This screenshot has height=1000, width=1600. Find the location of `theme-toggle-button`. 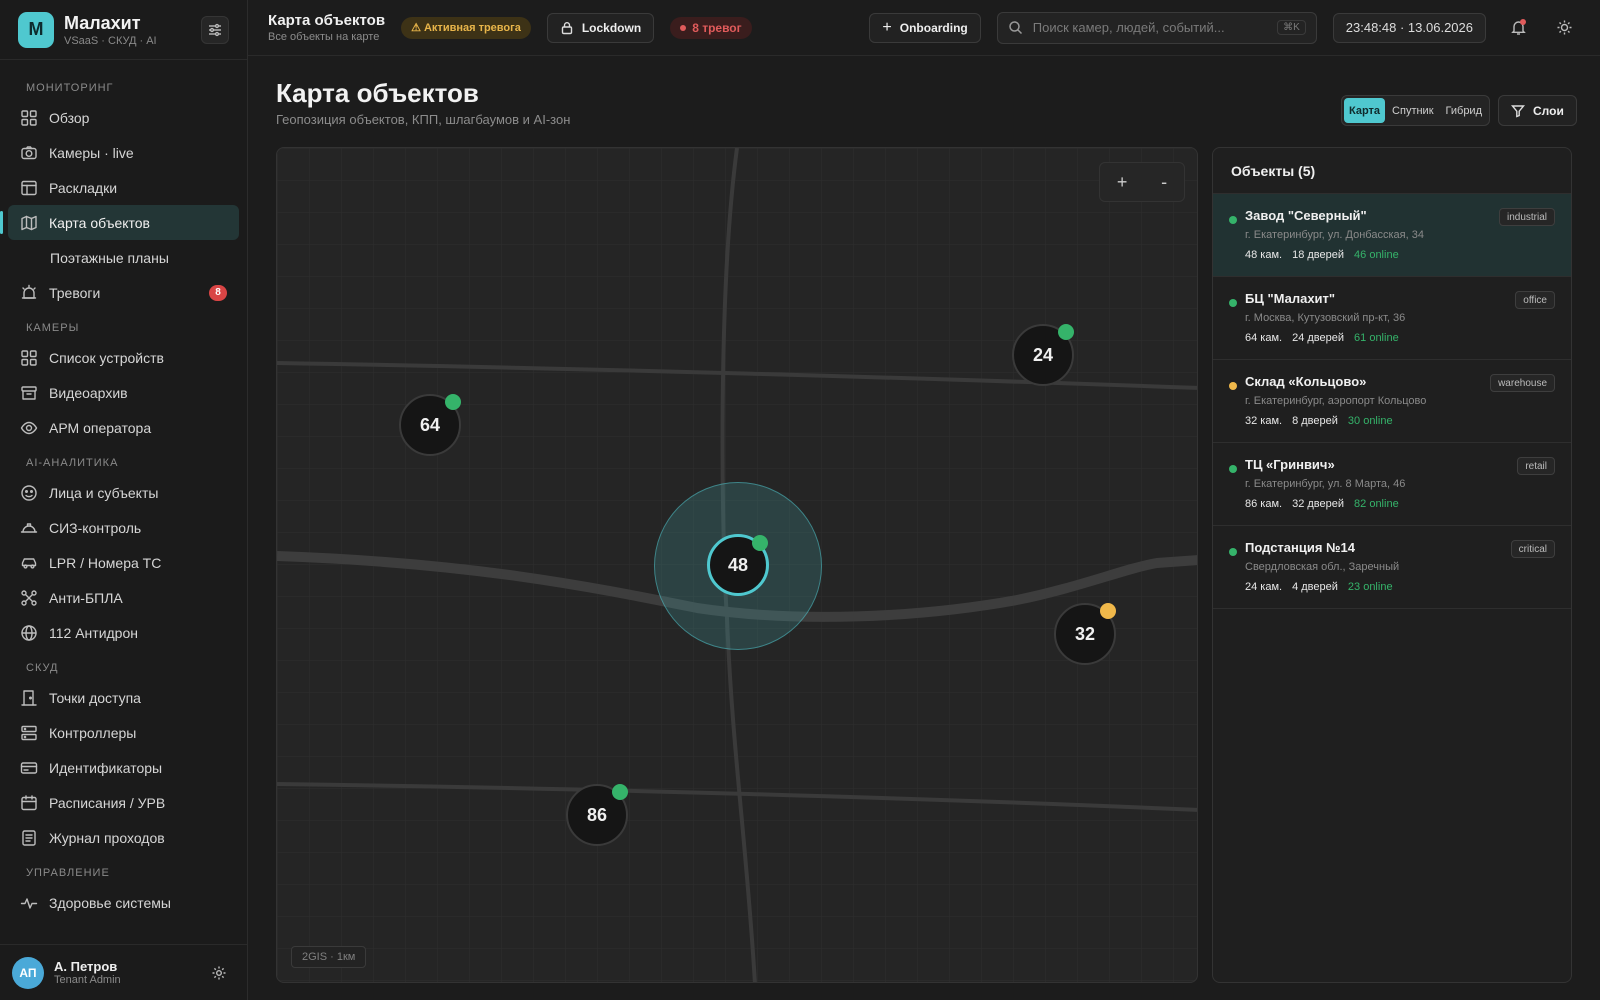

theme-toggle-button is located at coordinates (1564, 28).